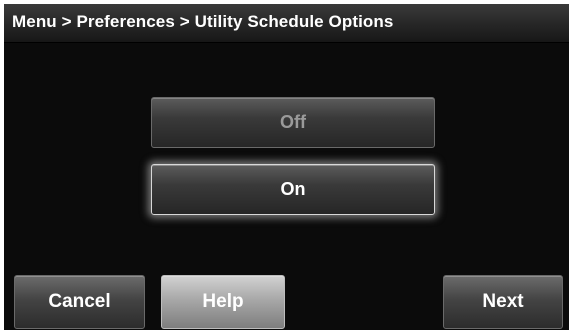 The image size is (573, 333). I want to click on cancel-label: Cancel, so click(79, 301).